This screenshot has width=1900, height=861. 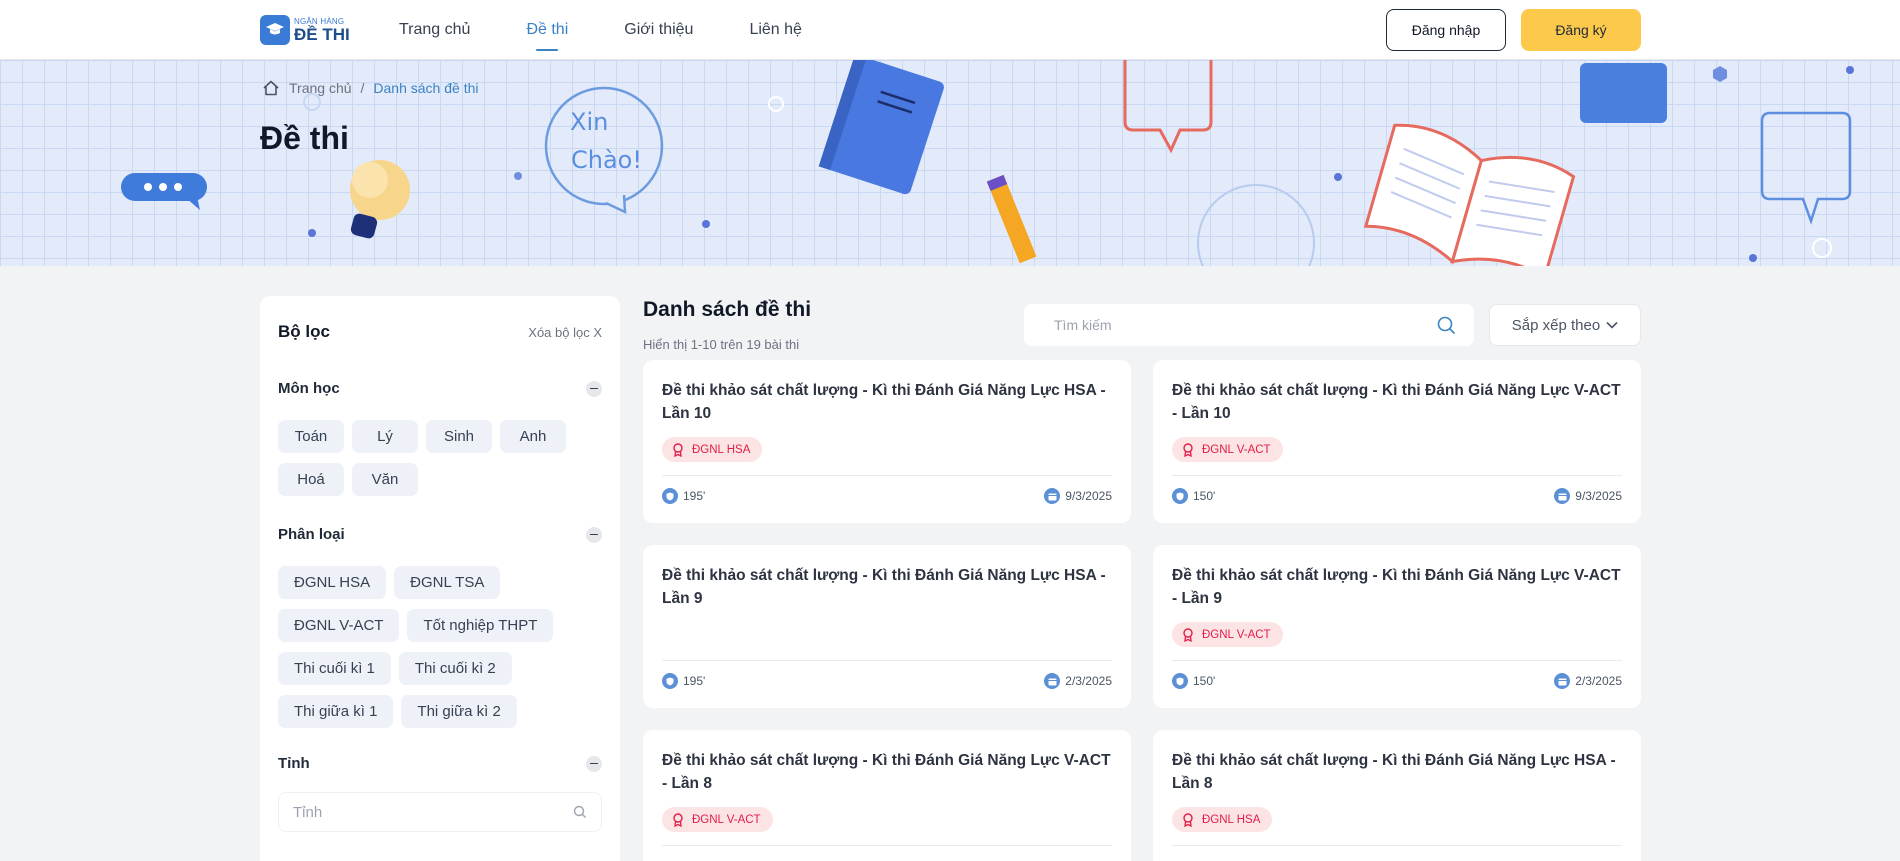 What do you see at coordinates (385, 436) in the screenshot?
I see `chip-subject: Lý` at bounding box center [385, 436].